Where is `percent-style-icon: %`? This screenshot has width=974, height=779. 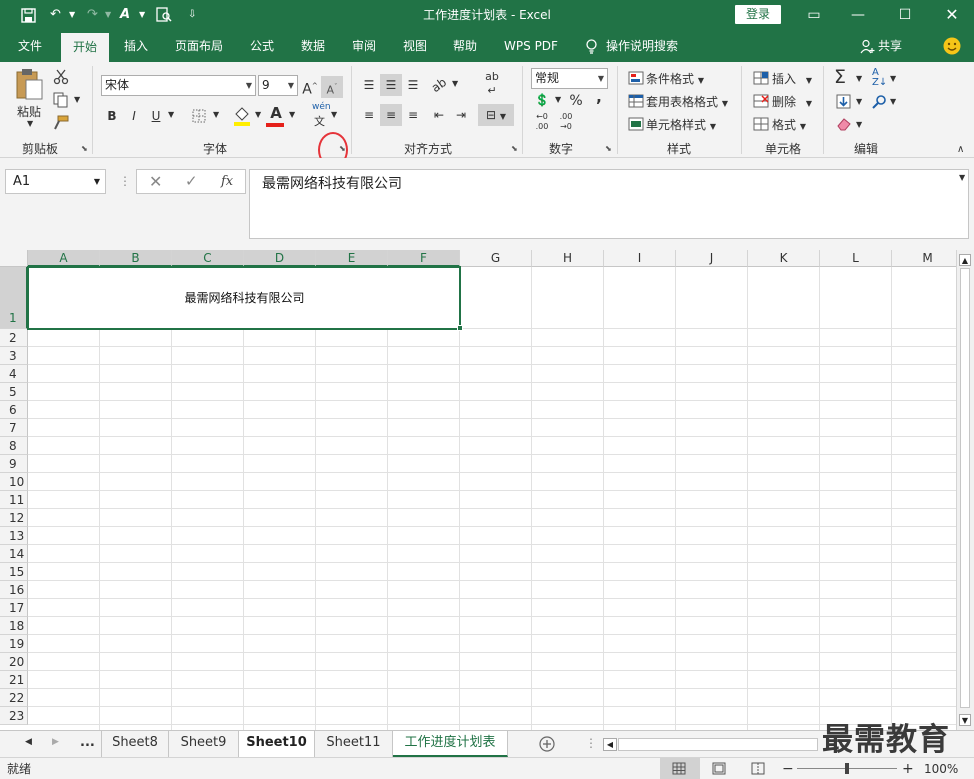
percent-style-icon: % is located at coordinates (576, 101).